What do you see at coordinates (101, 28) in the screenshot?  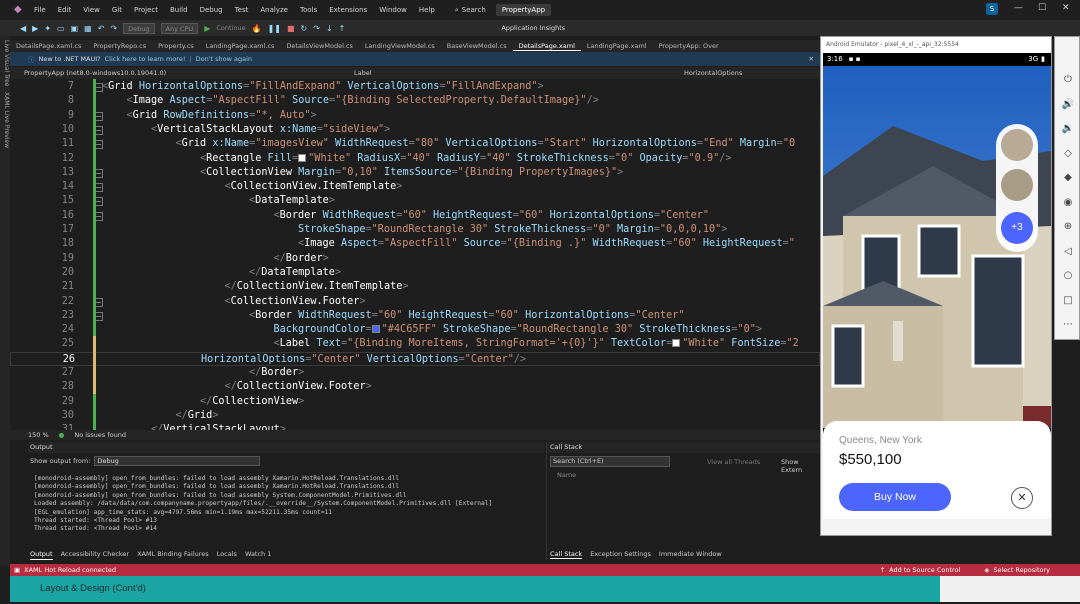 I see `undo-icon: ↶` at bounding box center [101, 28].